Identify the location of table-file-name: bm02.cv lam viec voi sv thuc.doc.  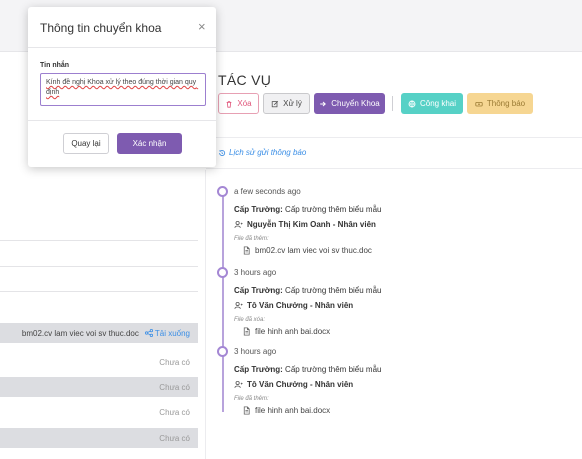
(80, 333).